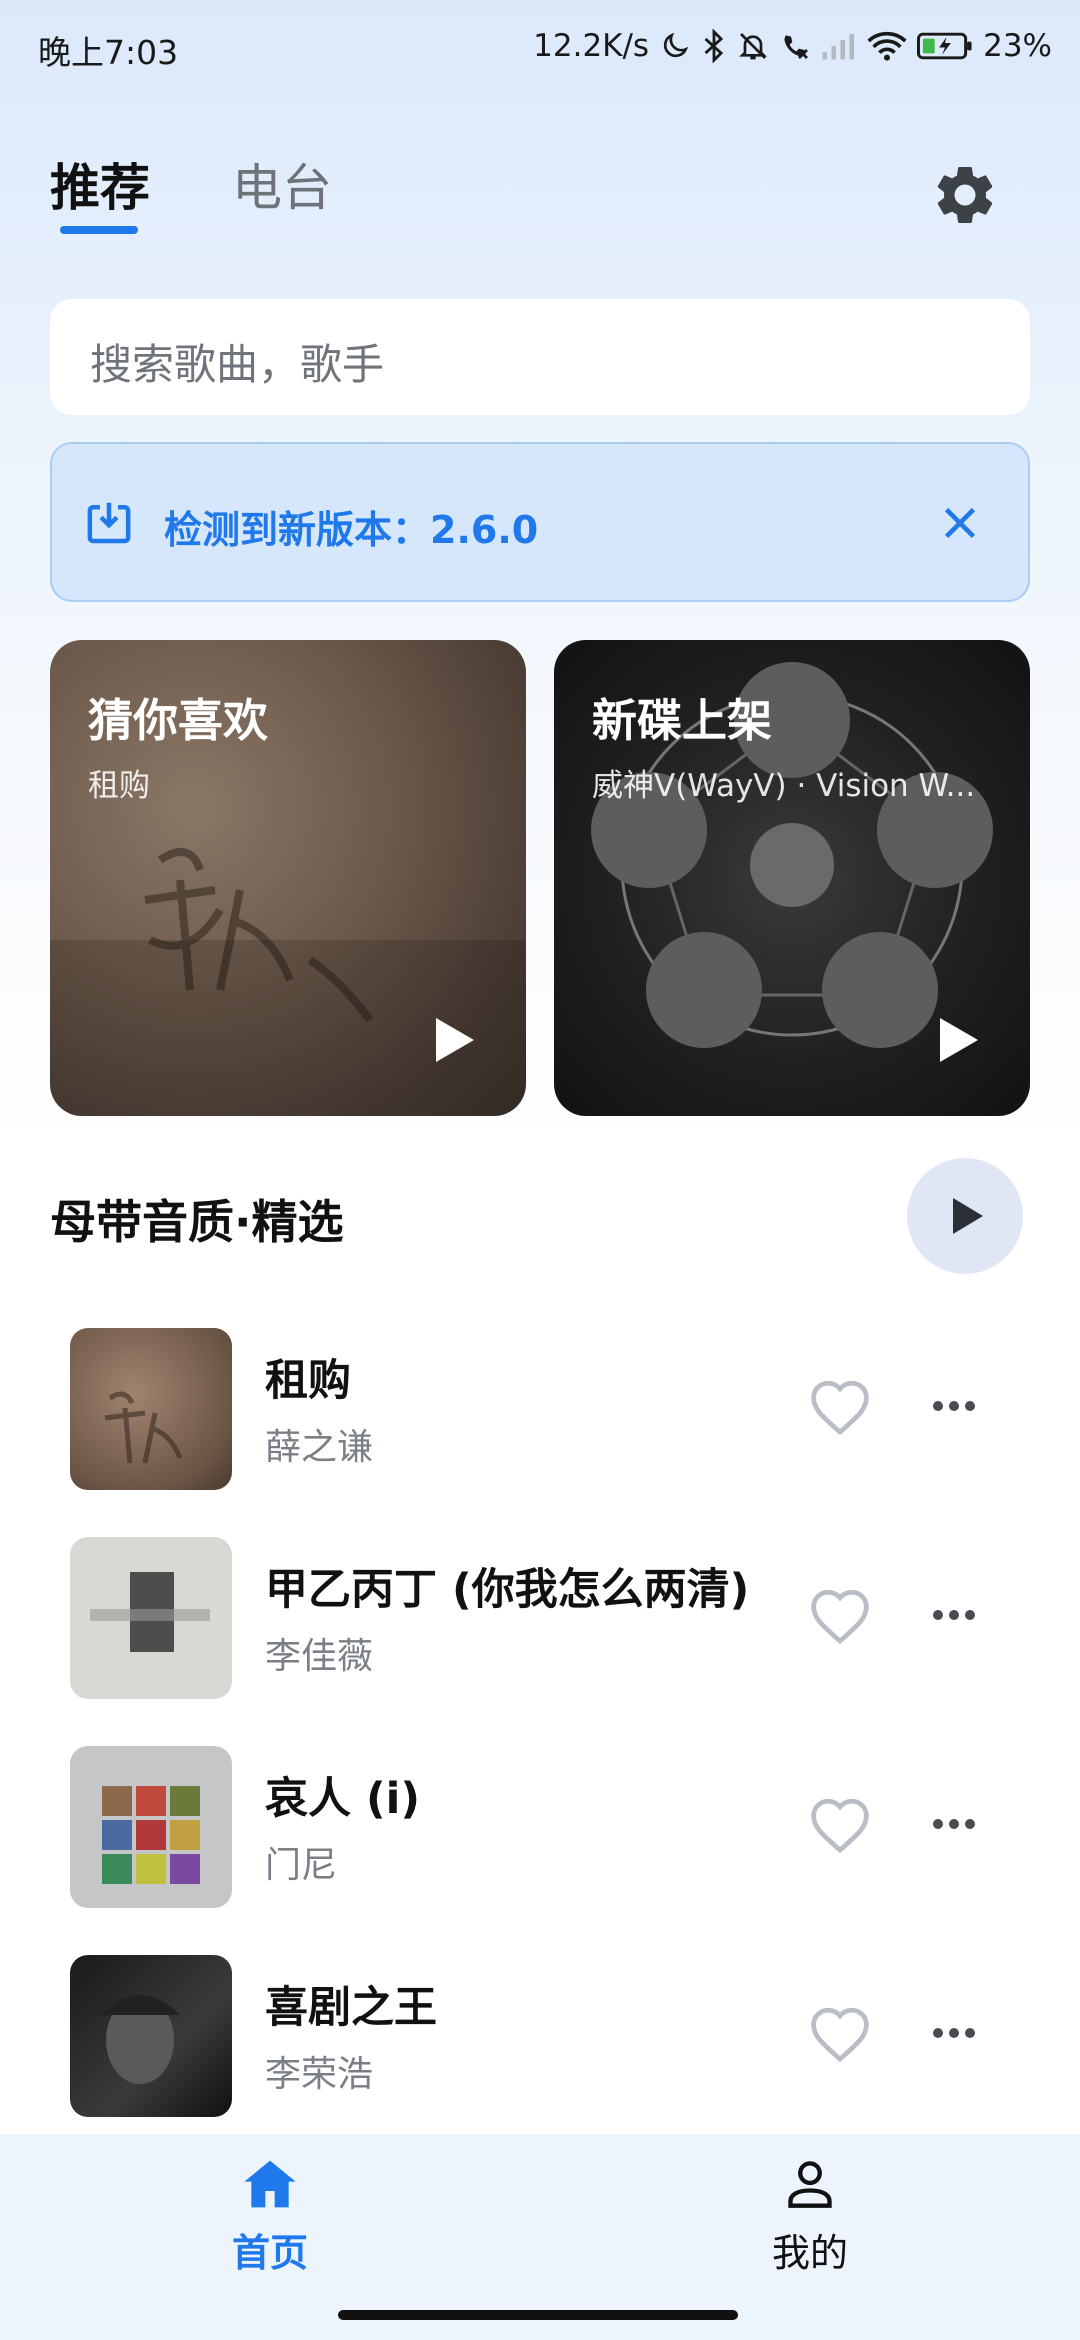 This screenshot has width=1080, height=2340. Describe the element at coordinates (960, 523) in the screenshot. I see `close-icon` at that location.